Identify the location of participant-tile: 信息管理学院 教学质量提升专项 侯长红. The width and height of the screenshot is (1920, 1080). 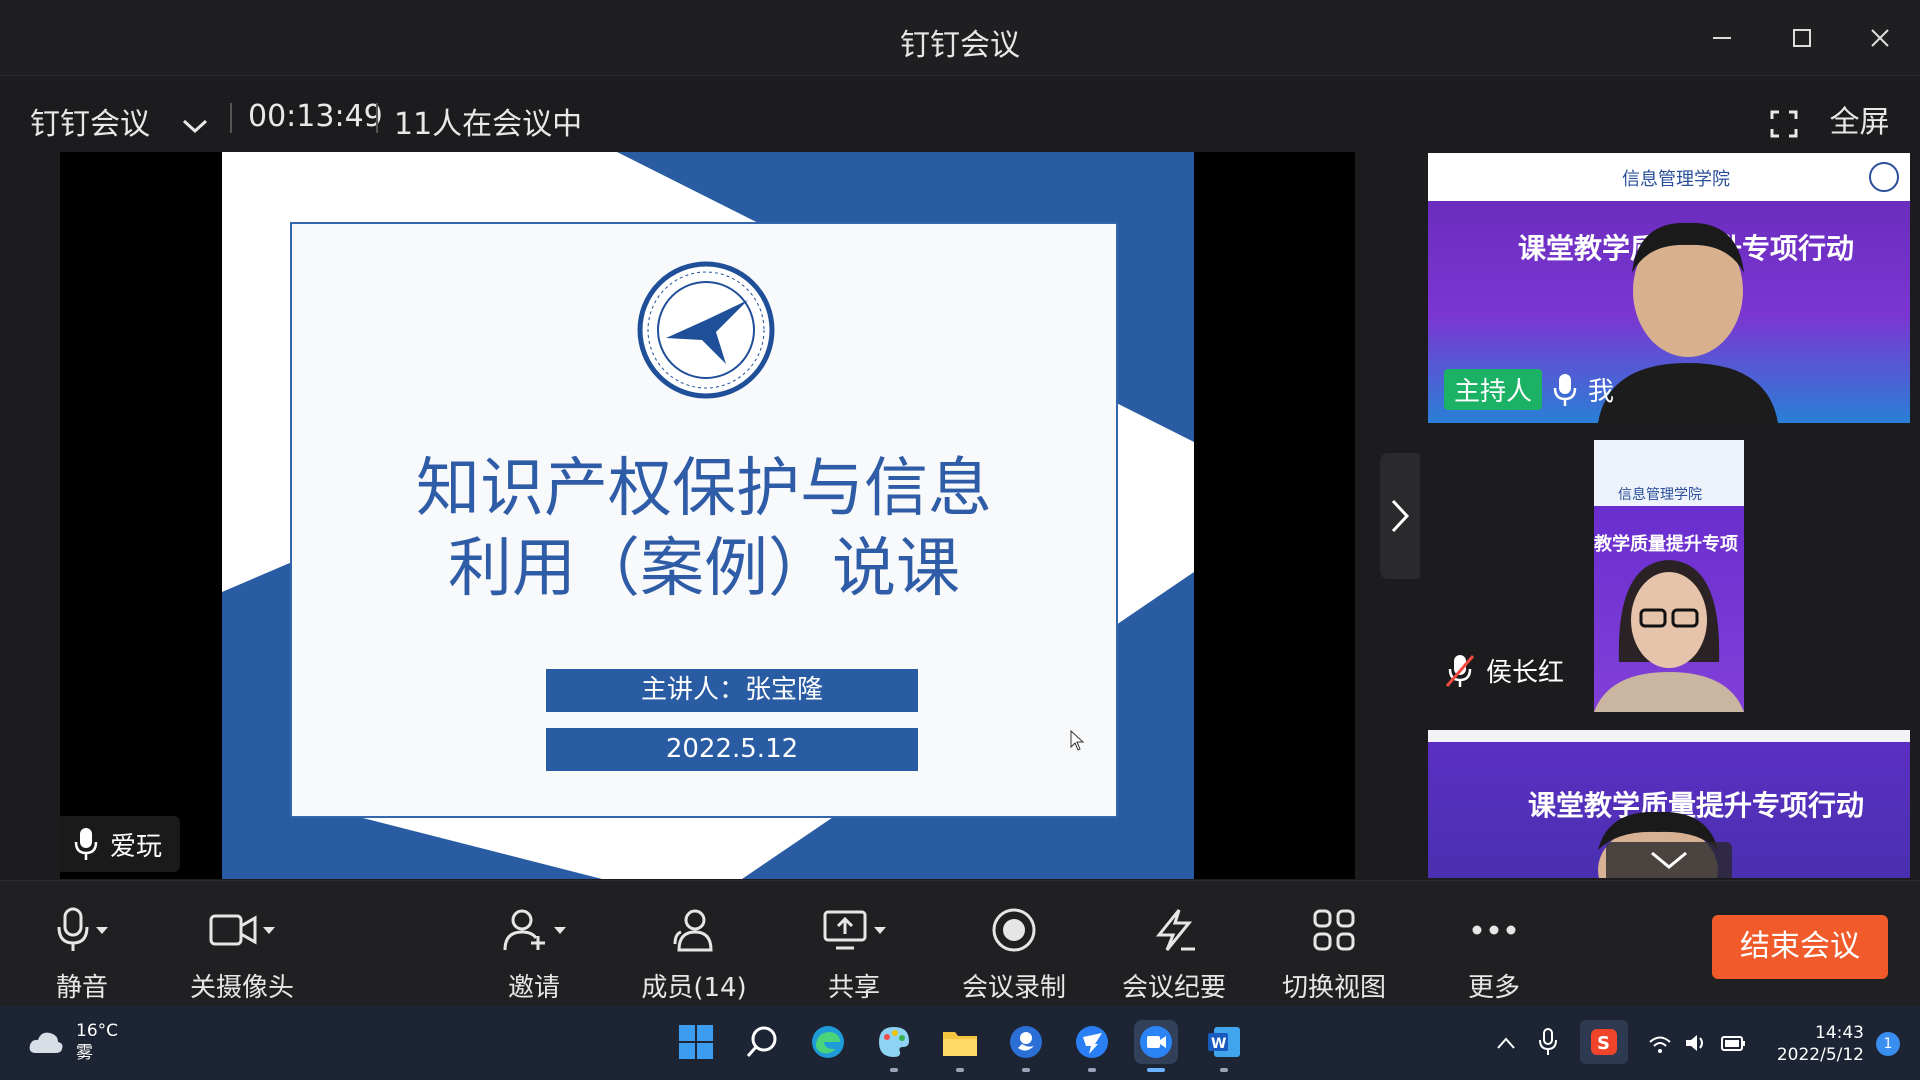
(1669, 576).